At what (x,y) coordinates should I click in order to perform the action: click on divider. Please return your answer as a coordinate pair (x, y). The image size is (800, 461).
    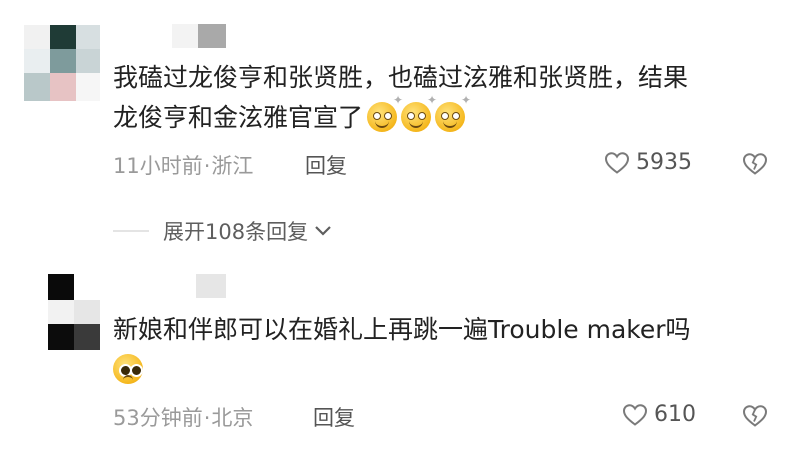
    Looking at the image, I should click on (131, 231).